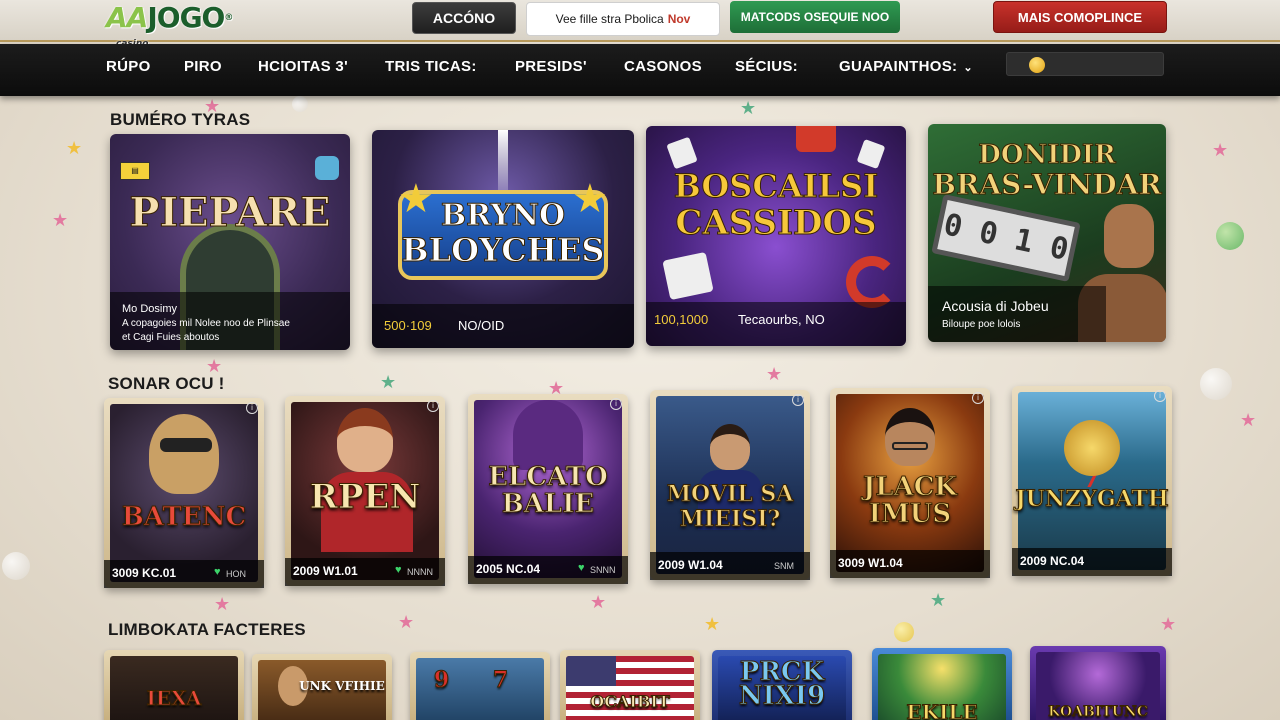 The height and width of the screenshot is (720, 1280). I want to click on nav-item-tris-ticas: TRIS TICAS:, so click(431, 66).